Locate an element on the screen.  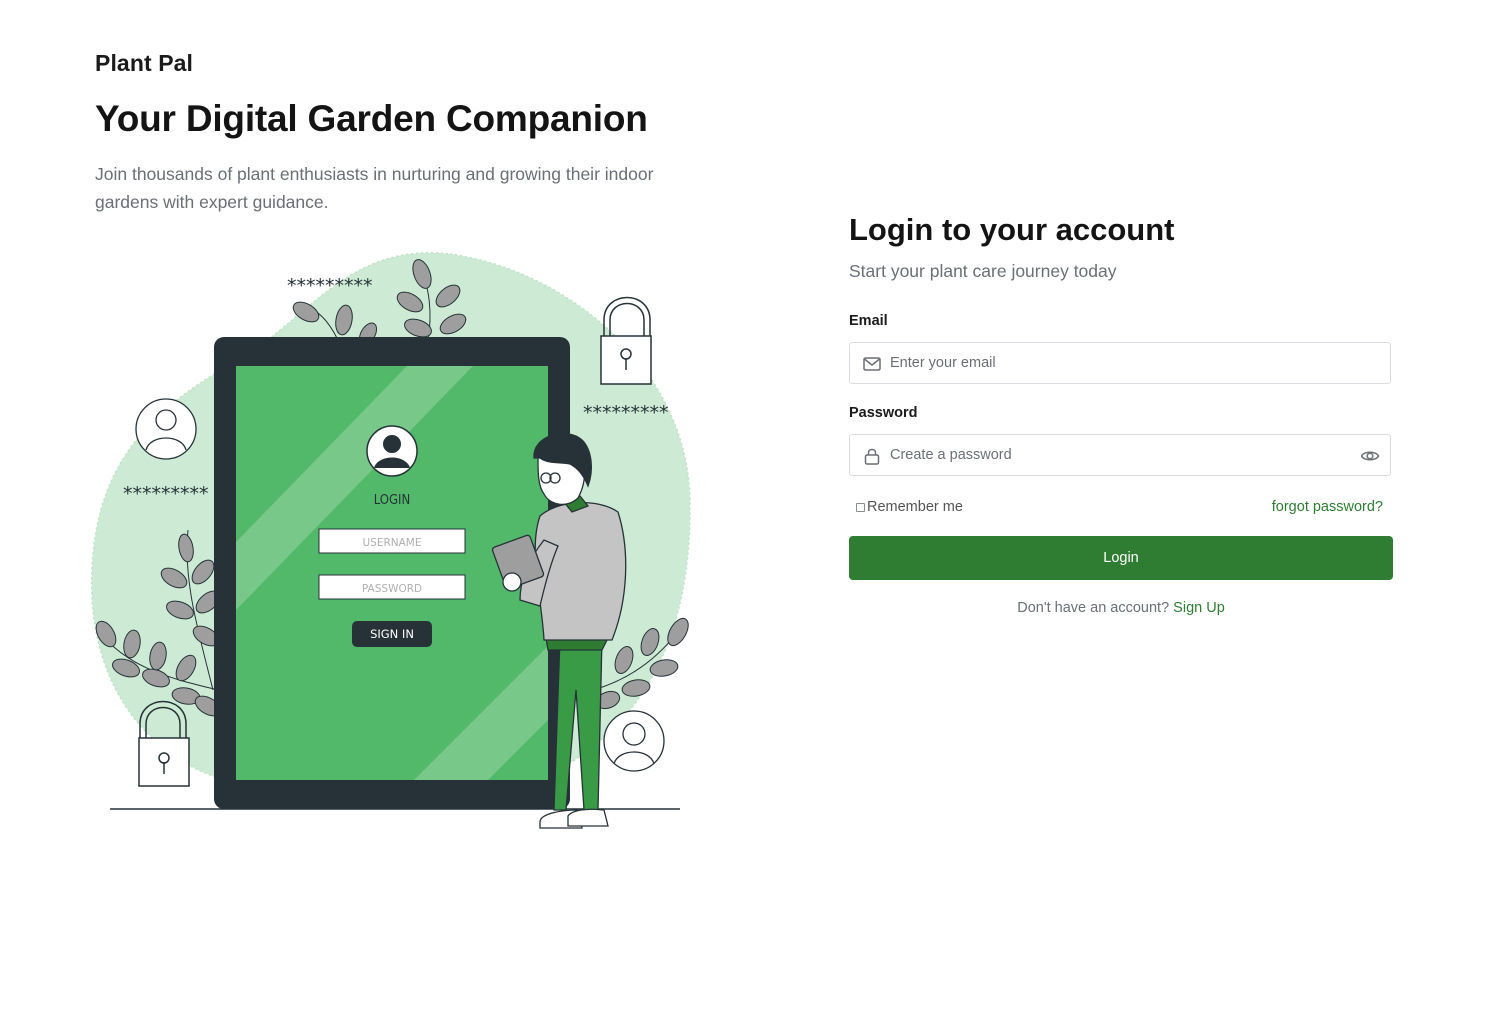
screen-avatar-icon is located at coordinates (392, 451).